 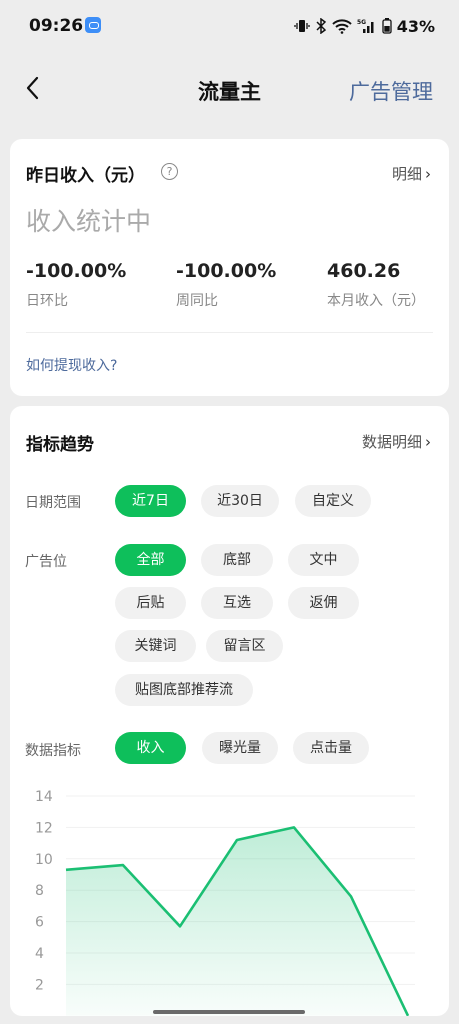 I want to click on income-detail-label: 明细, so click(x=406, y=174).